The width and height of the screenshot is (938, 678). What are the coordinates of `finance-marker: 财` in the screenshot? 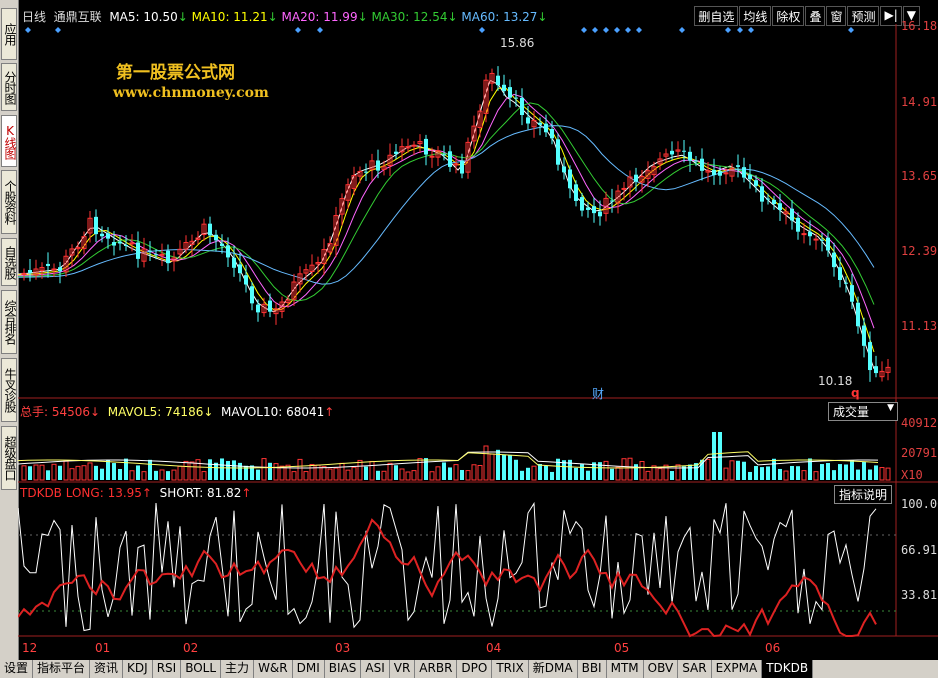 It's located at (598, 393).